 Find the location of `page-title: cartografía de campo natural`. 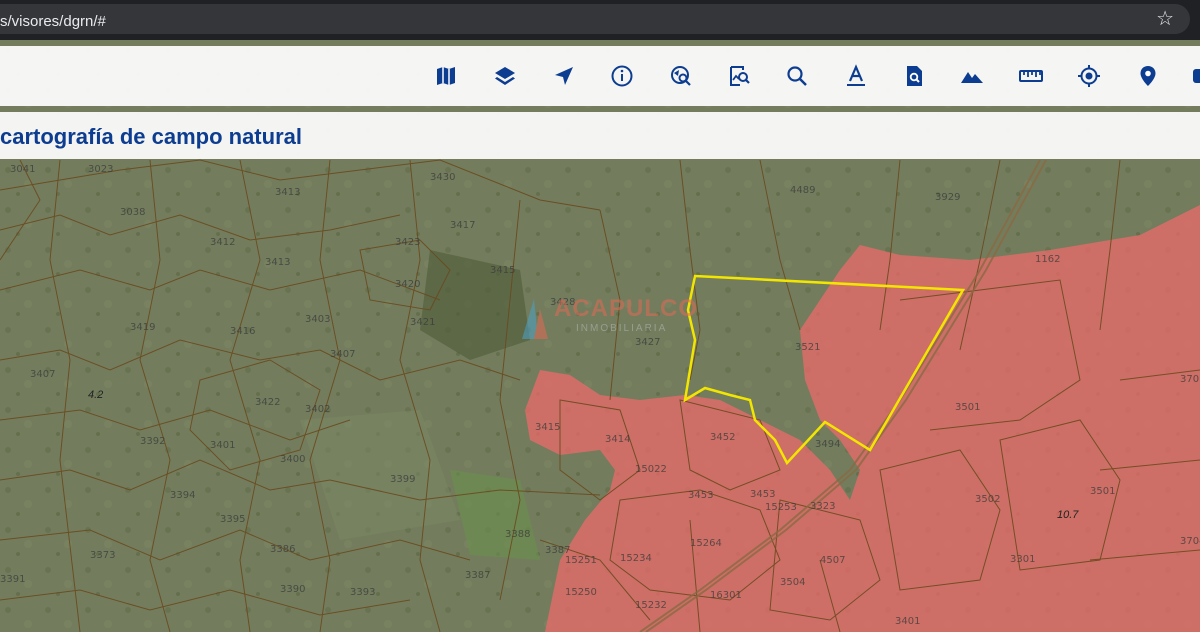

page-title: cartografía de campo natural is located at coordinates (151, 136).